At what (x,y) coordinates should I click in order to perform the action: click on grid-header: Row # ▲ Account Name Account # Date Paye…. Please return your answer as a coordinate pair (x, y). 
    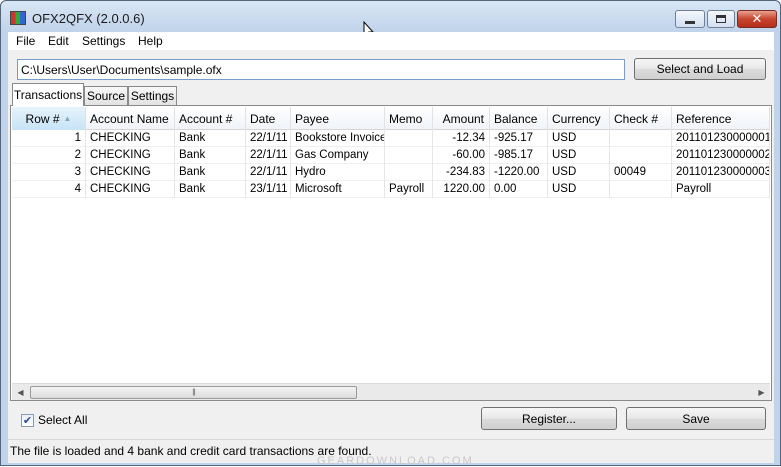
    Looking at the image, I should click on (391, 118).